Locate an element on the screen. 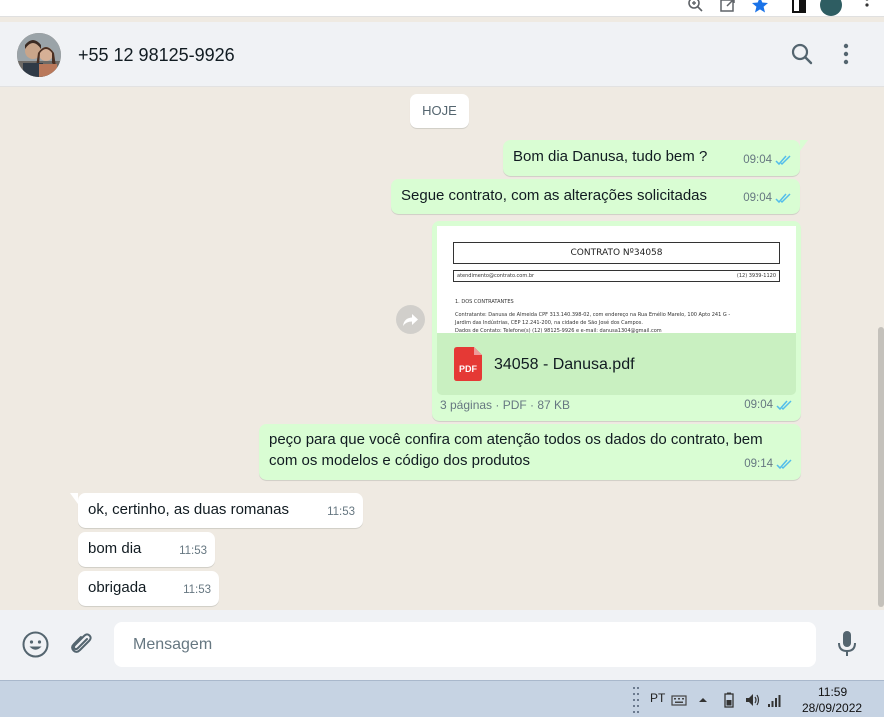  forward-icon is located at coordinates (410, 320).